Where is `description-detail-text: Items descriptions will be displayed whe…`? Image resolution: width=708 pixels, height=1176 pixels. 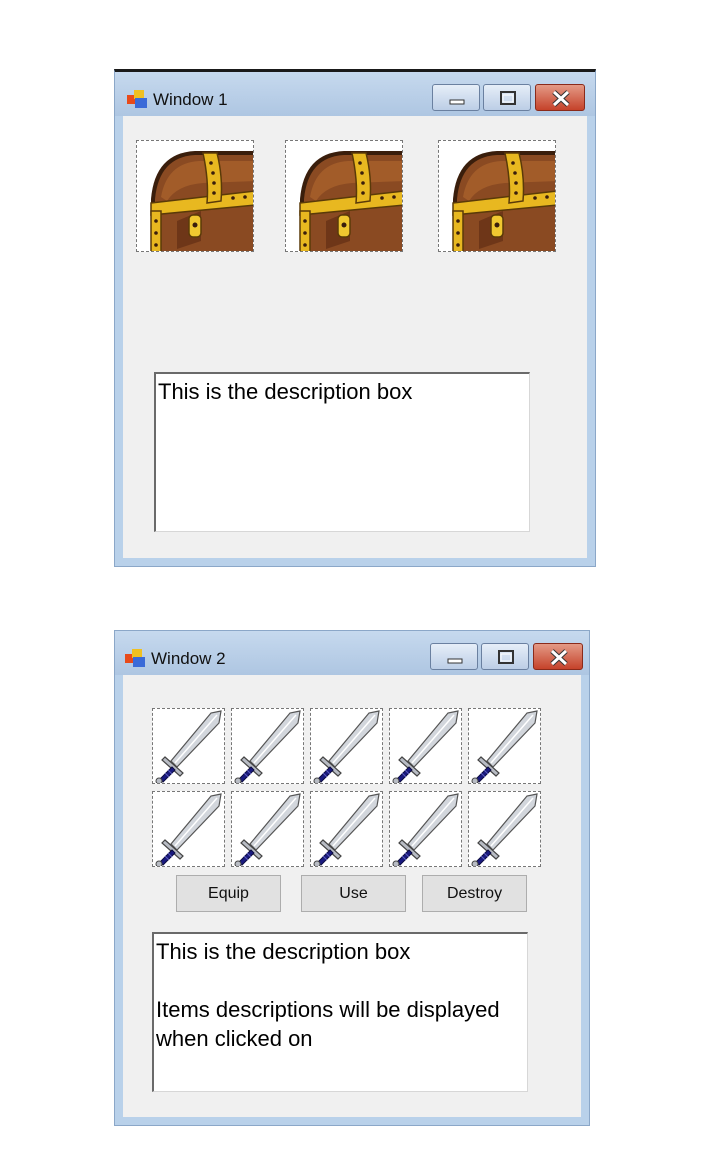 description-detail-text: Items descriptions will be displayed whe… is located at coordinates (328, 1024).